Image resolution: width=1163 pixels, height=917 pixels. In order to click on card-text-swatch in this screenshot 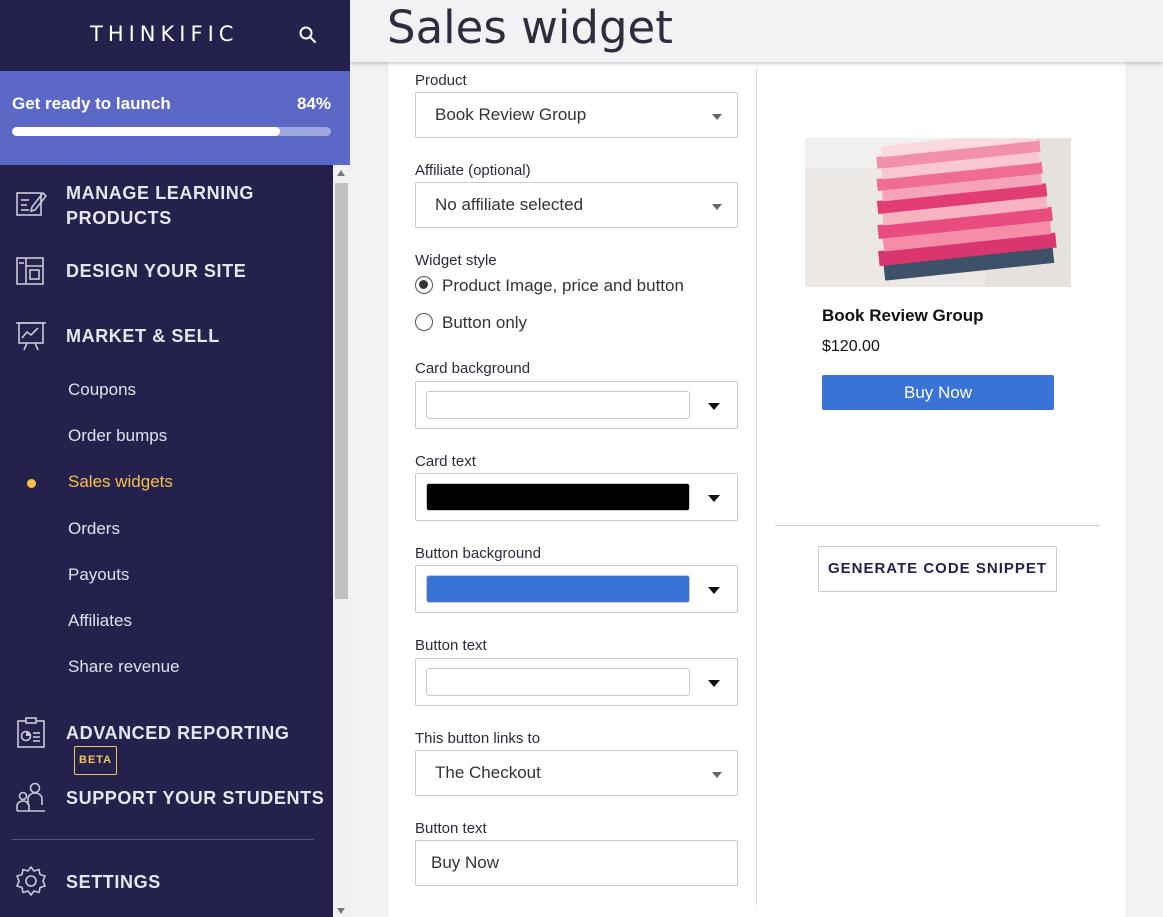, I will do `click(558, 497)`.